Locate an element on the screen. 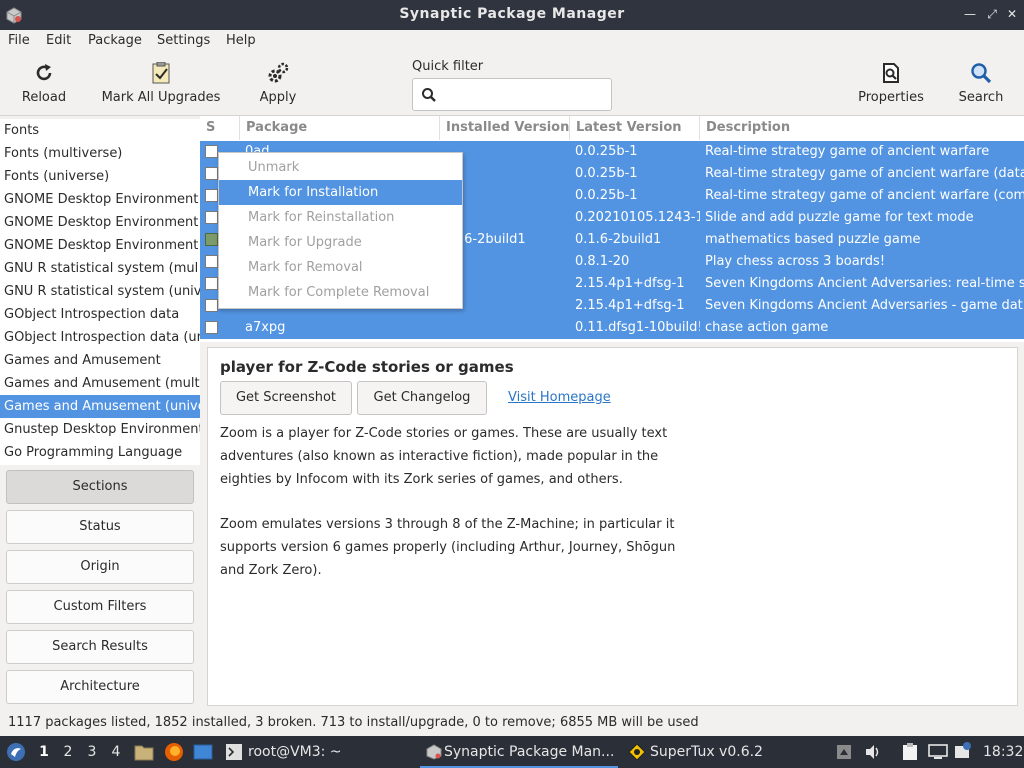  custom-filters-button: Custom Filters is located at coordinates (100, 607).